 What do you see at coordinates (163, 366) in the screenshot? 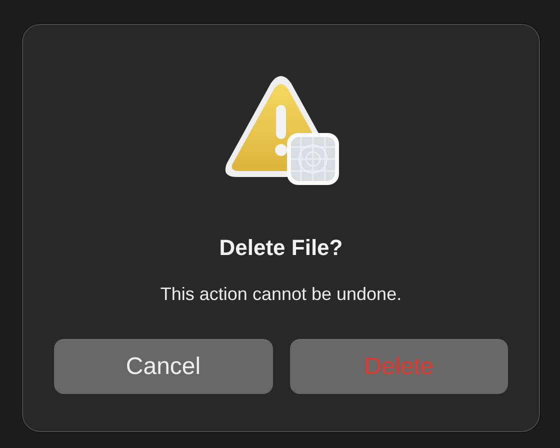
I see `cancel-button: Cancel` at bounding box center [163, 366].